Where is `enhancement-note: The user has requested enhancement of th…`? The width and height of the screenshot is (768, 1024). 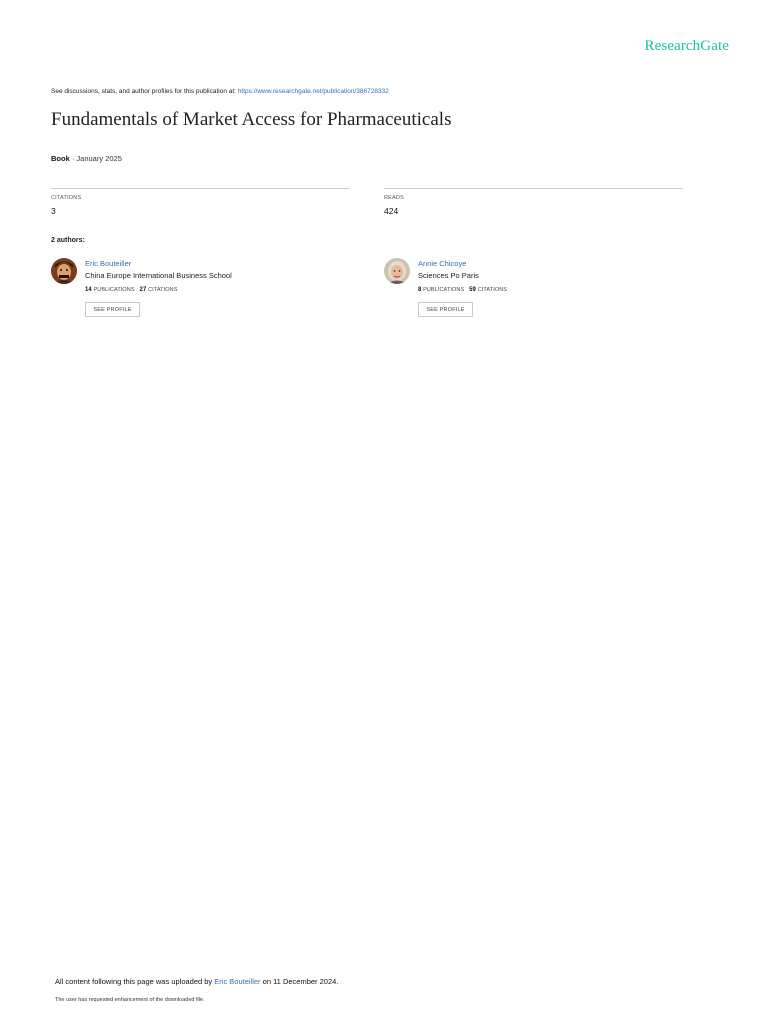
enhancement-note: The user has requested enhancement of th… is located at coordinates (130, 1000).